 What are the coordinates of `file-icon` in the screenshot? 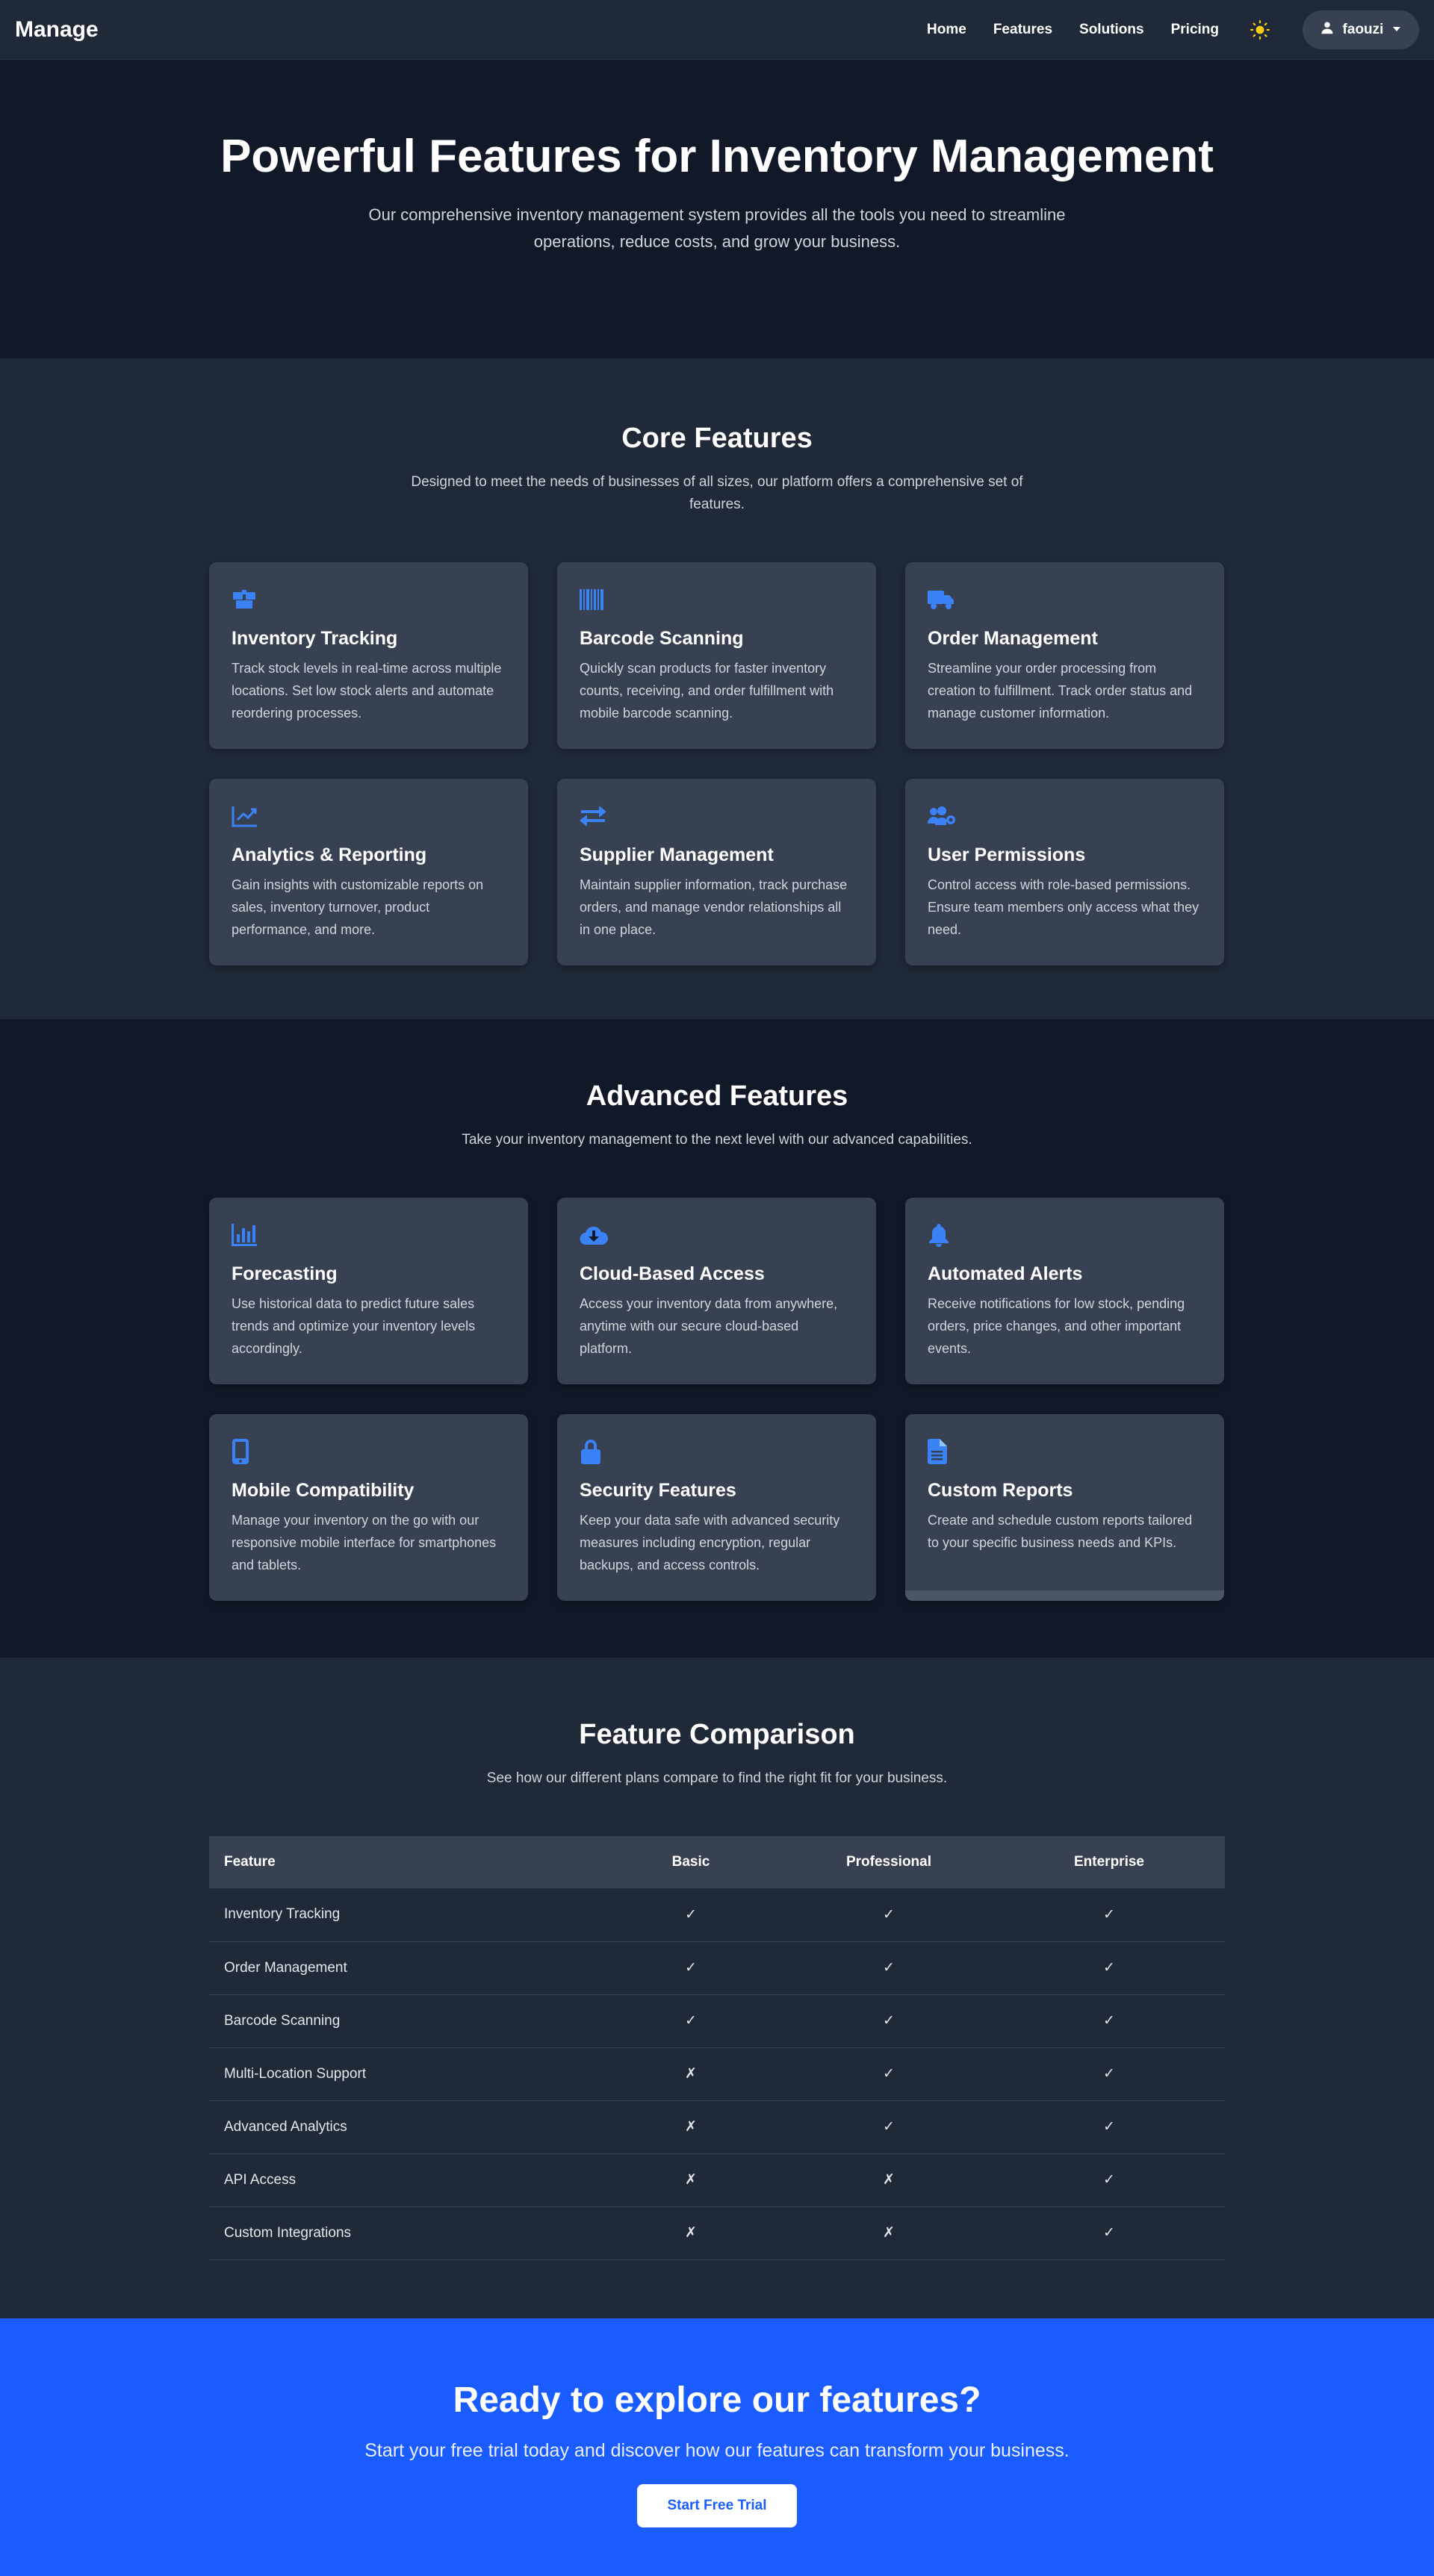 It's located at (1065, 1451).